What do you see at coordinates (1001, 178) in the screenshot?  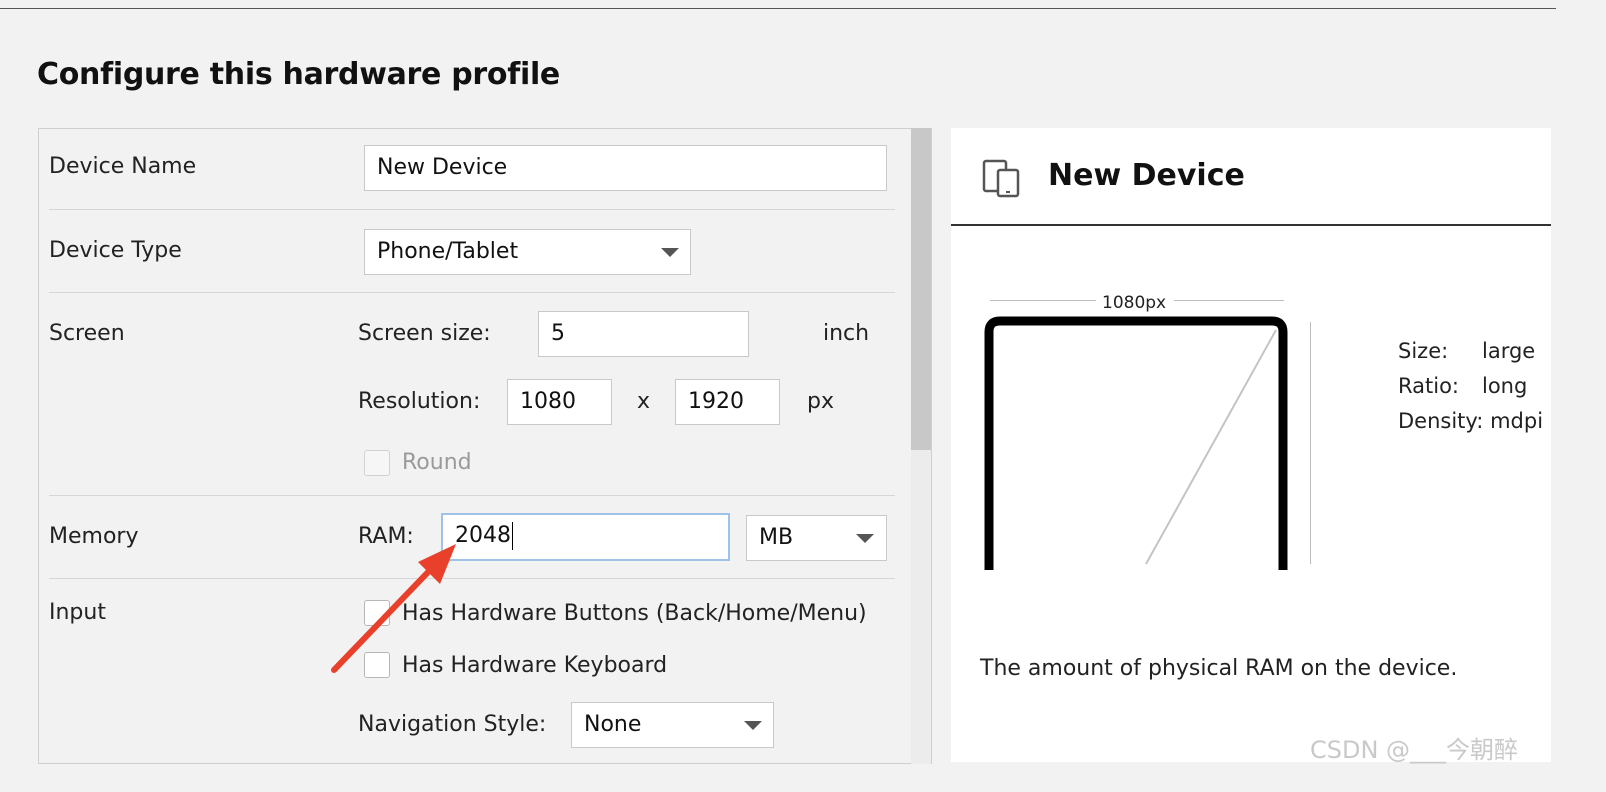 I see `device-icon` at bounding box center [1001, 178].